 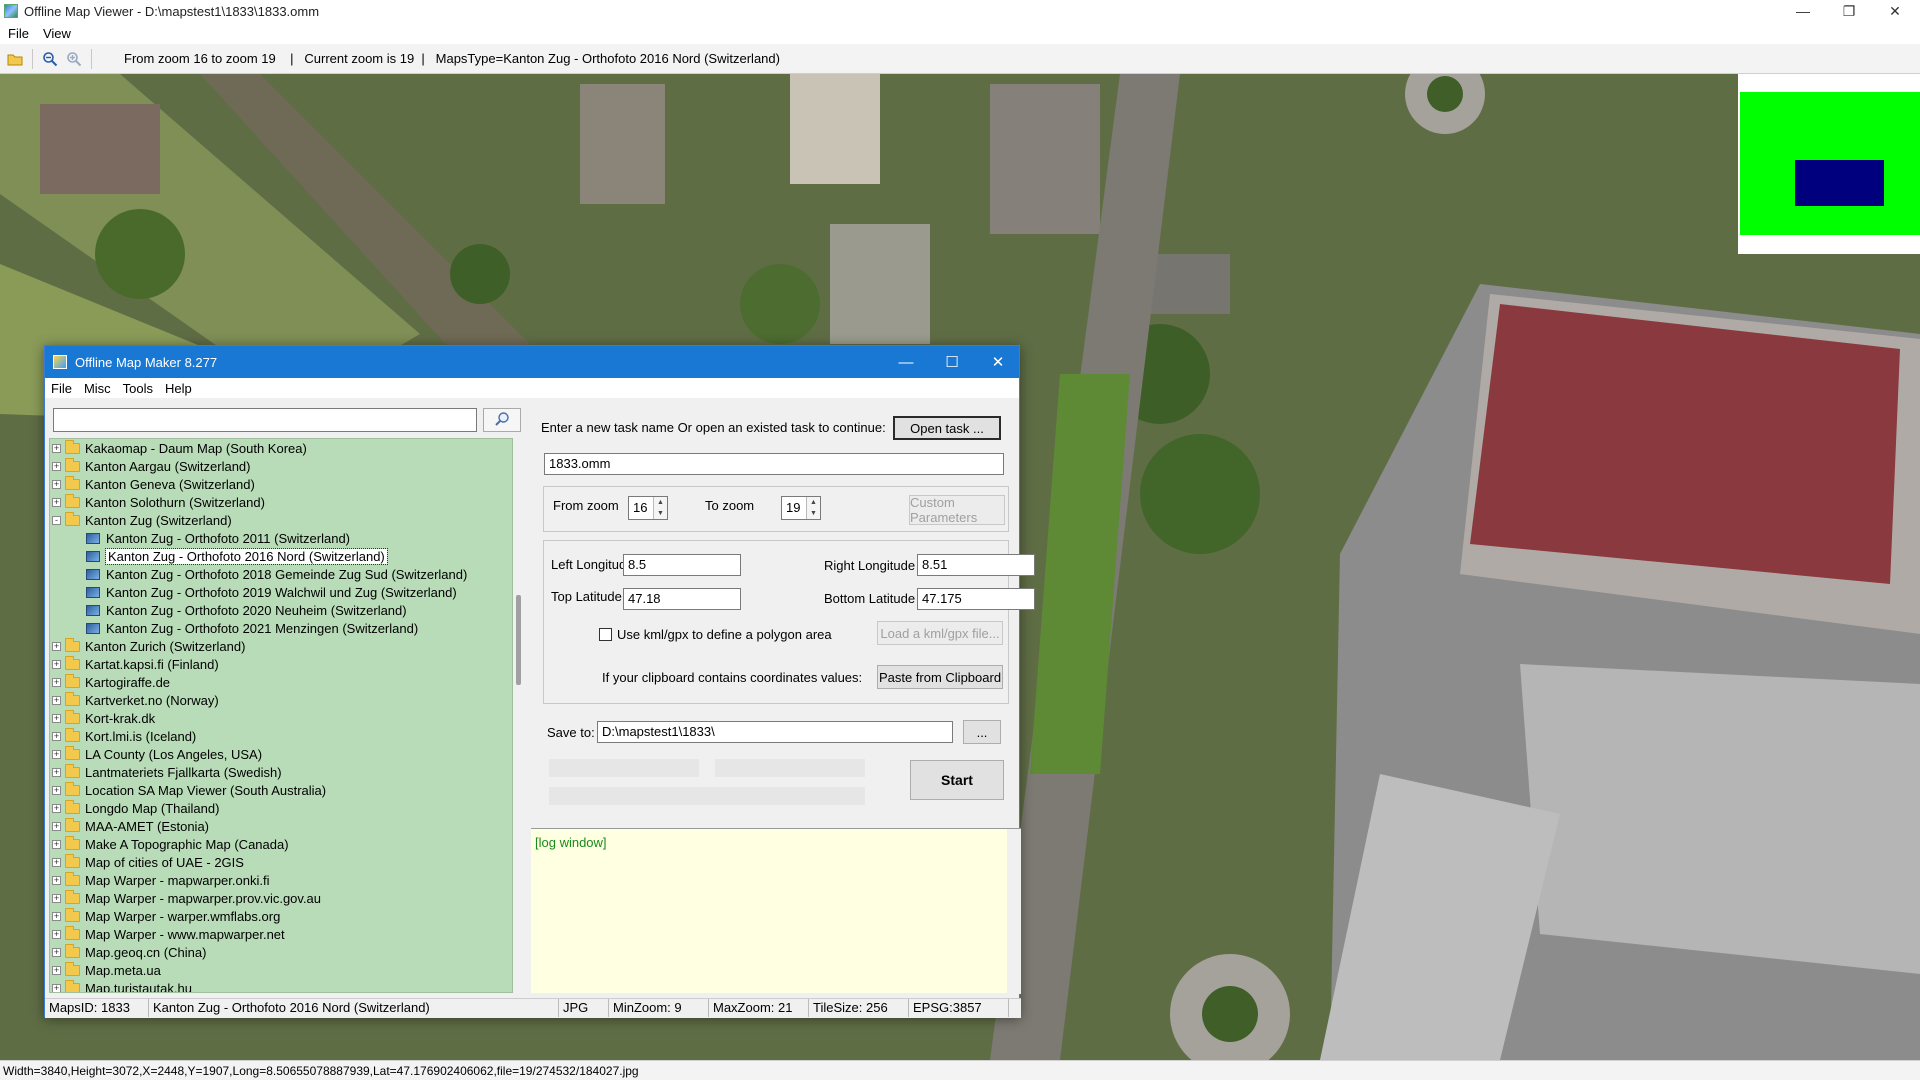 I want to click on tree-item: + LA County (Los Angeles, USA), so click(x=281, y=754).